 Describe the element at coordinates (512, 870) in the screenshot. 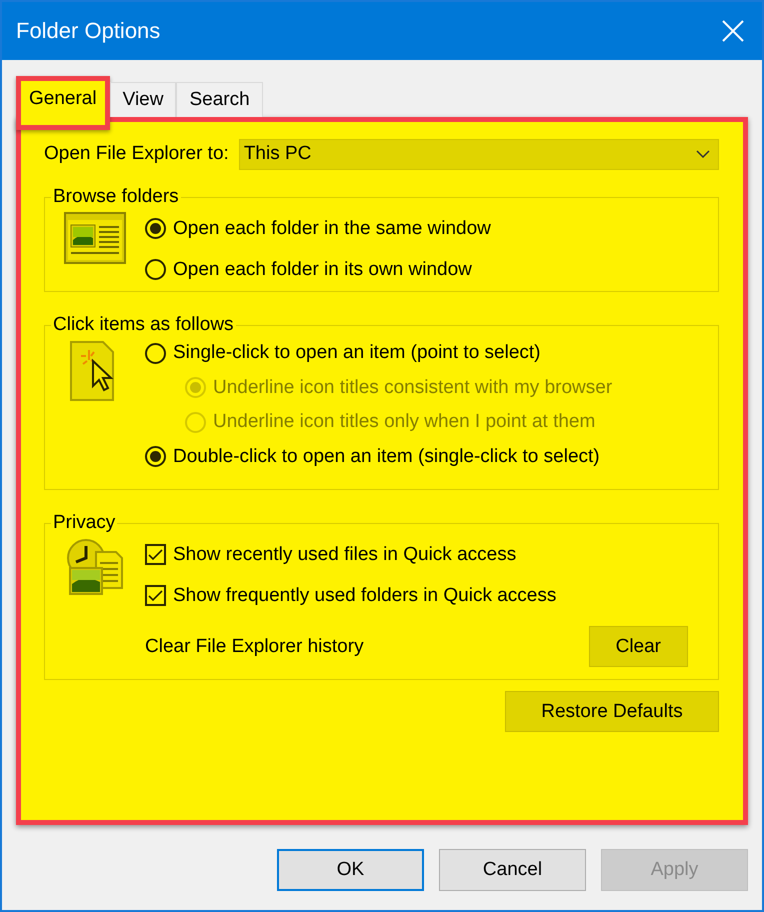

I see `dialog-button: Cancel` at that location.